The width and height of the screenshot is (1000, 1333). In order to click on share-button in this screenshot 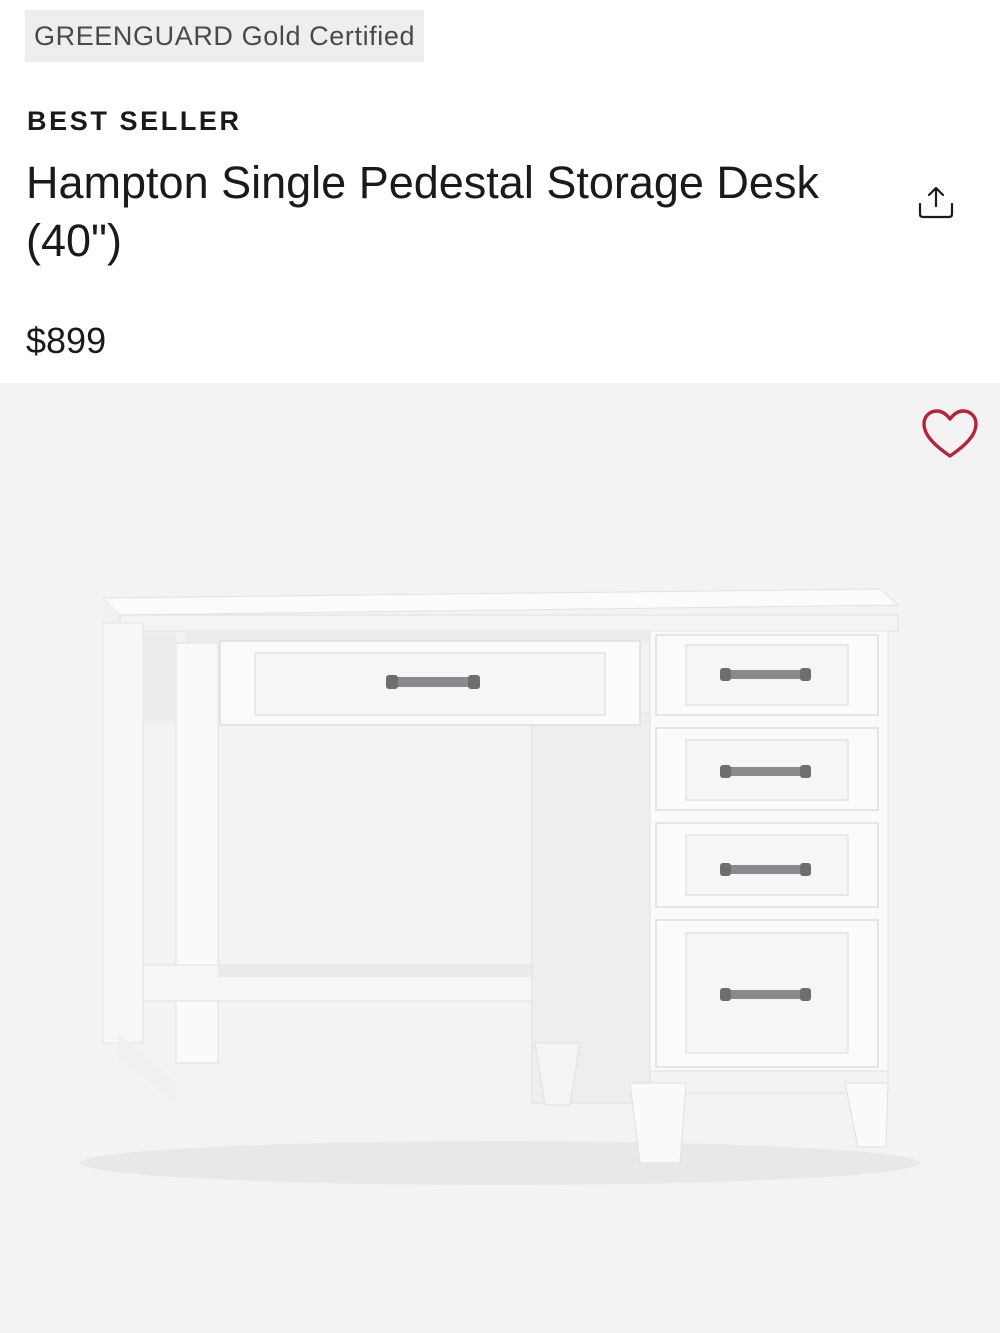, I will do `click(936, 202)`.